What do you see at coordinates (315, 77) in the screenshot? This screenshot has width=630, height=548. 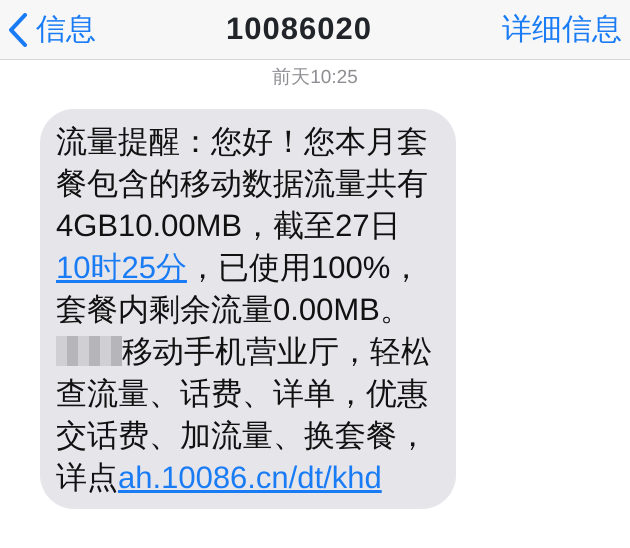 I see `timestamp: 前天10:25` at bounding box center [315, 77].